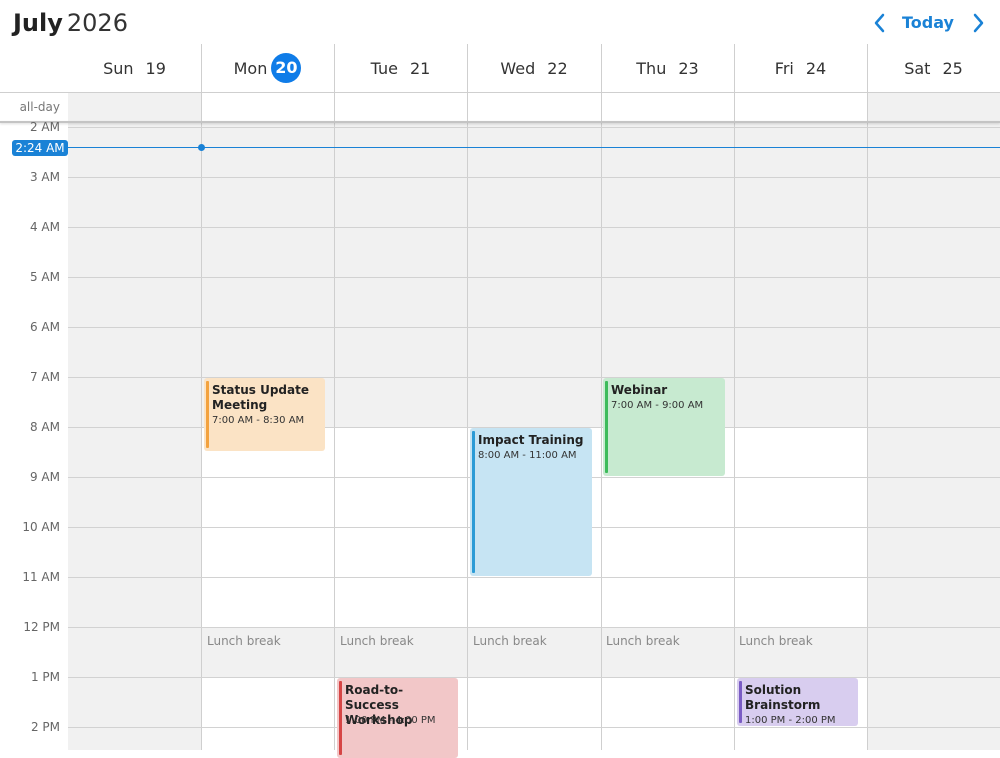 The width and height of the screenshot is (1000, 758). I want to click on chevron-right-icon, so click(978, 23).